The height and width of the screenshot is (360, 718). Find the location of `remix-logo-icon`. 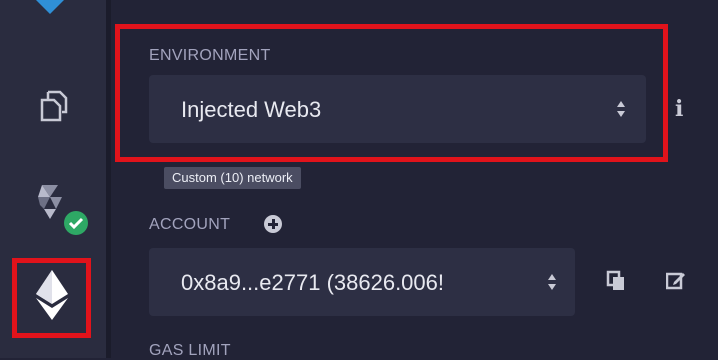

remix-logo-icon is located at coordinates (50, 7).